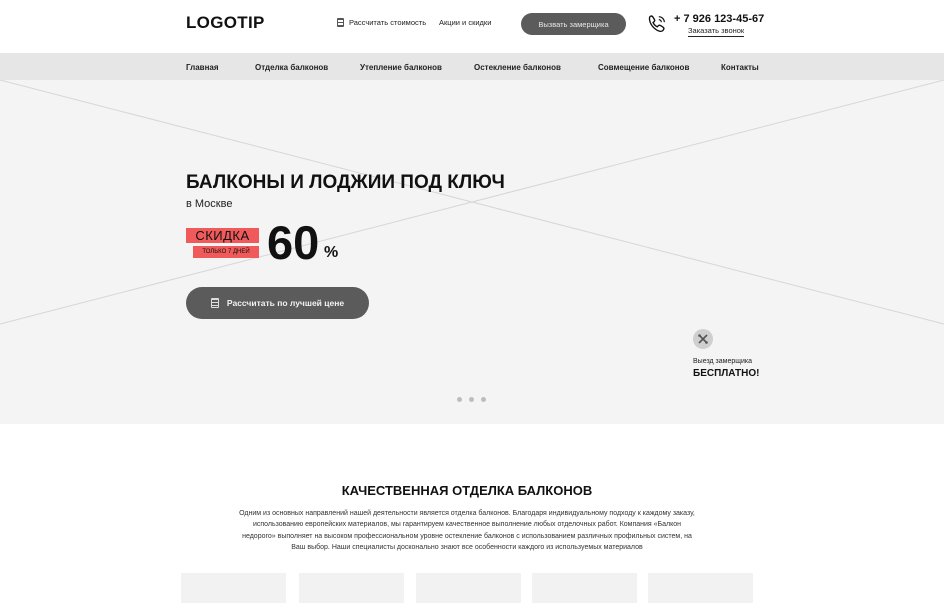 The height and width of the screenshot is (603, 944). I want to click on call-measurer-label: Вызвать замерщика, so click(573, 24).